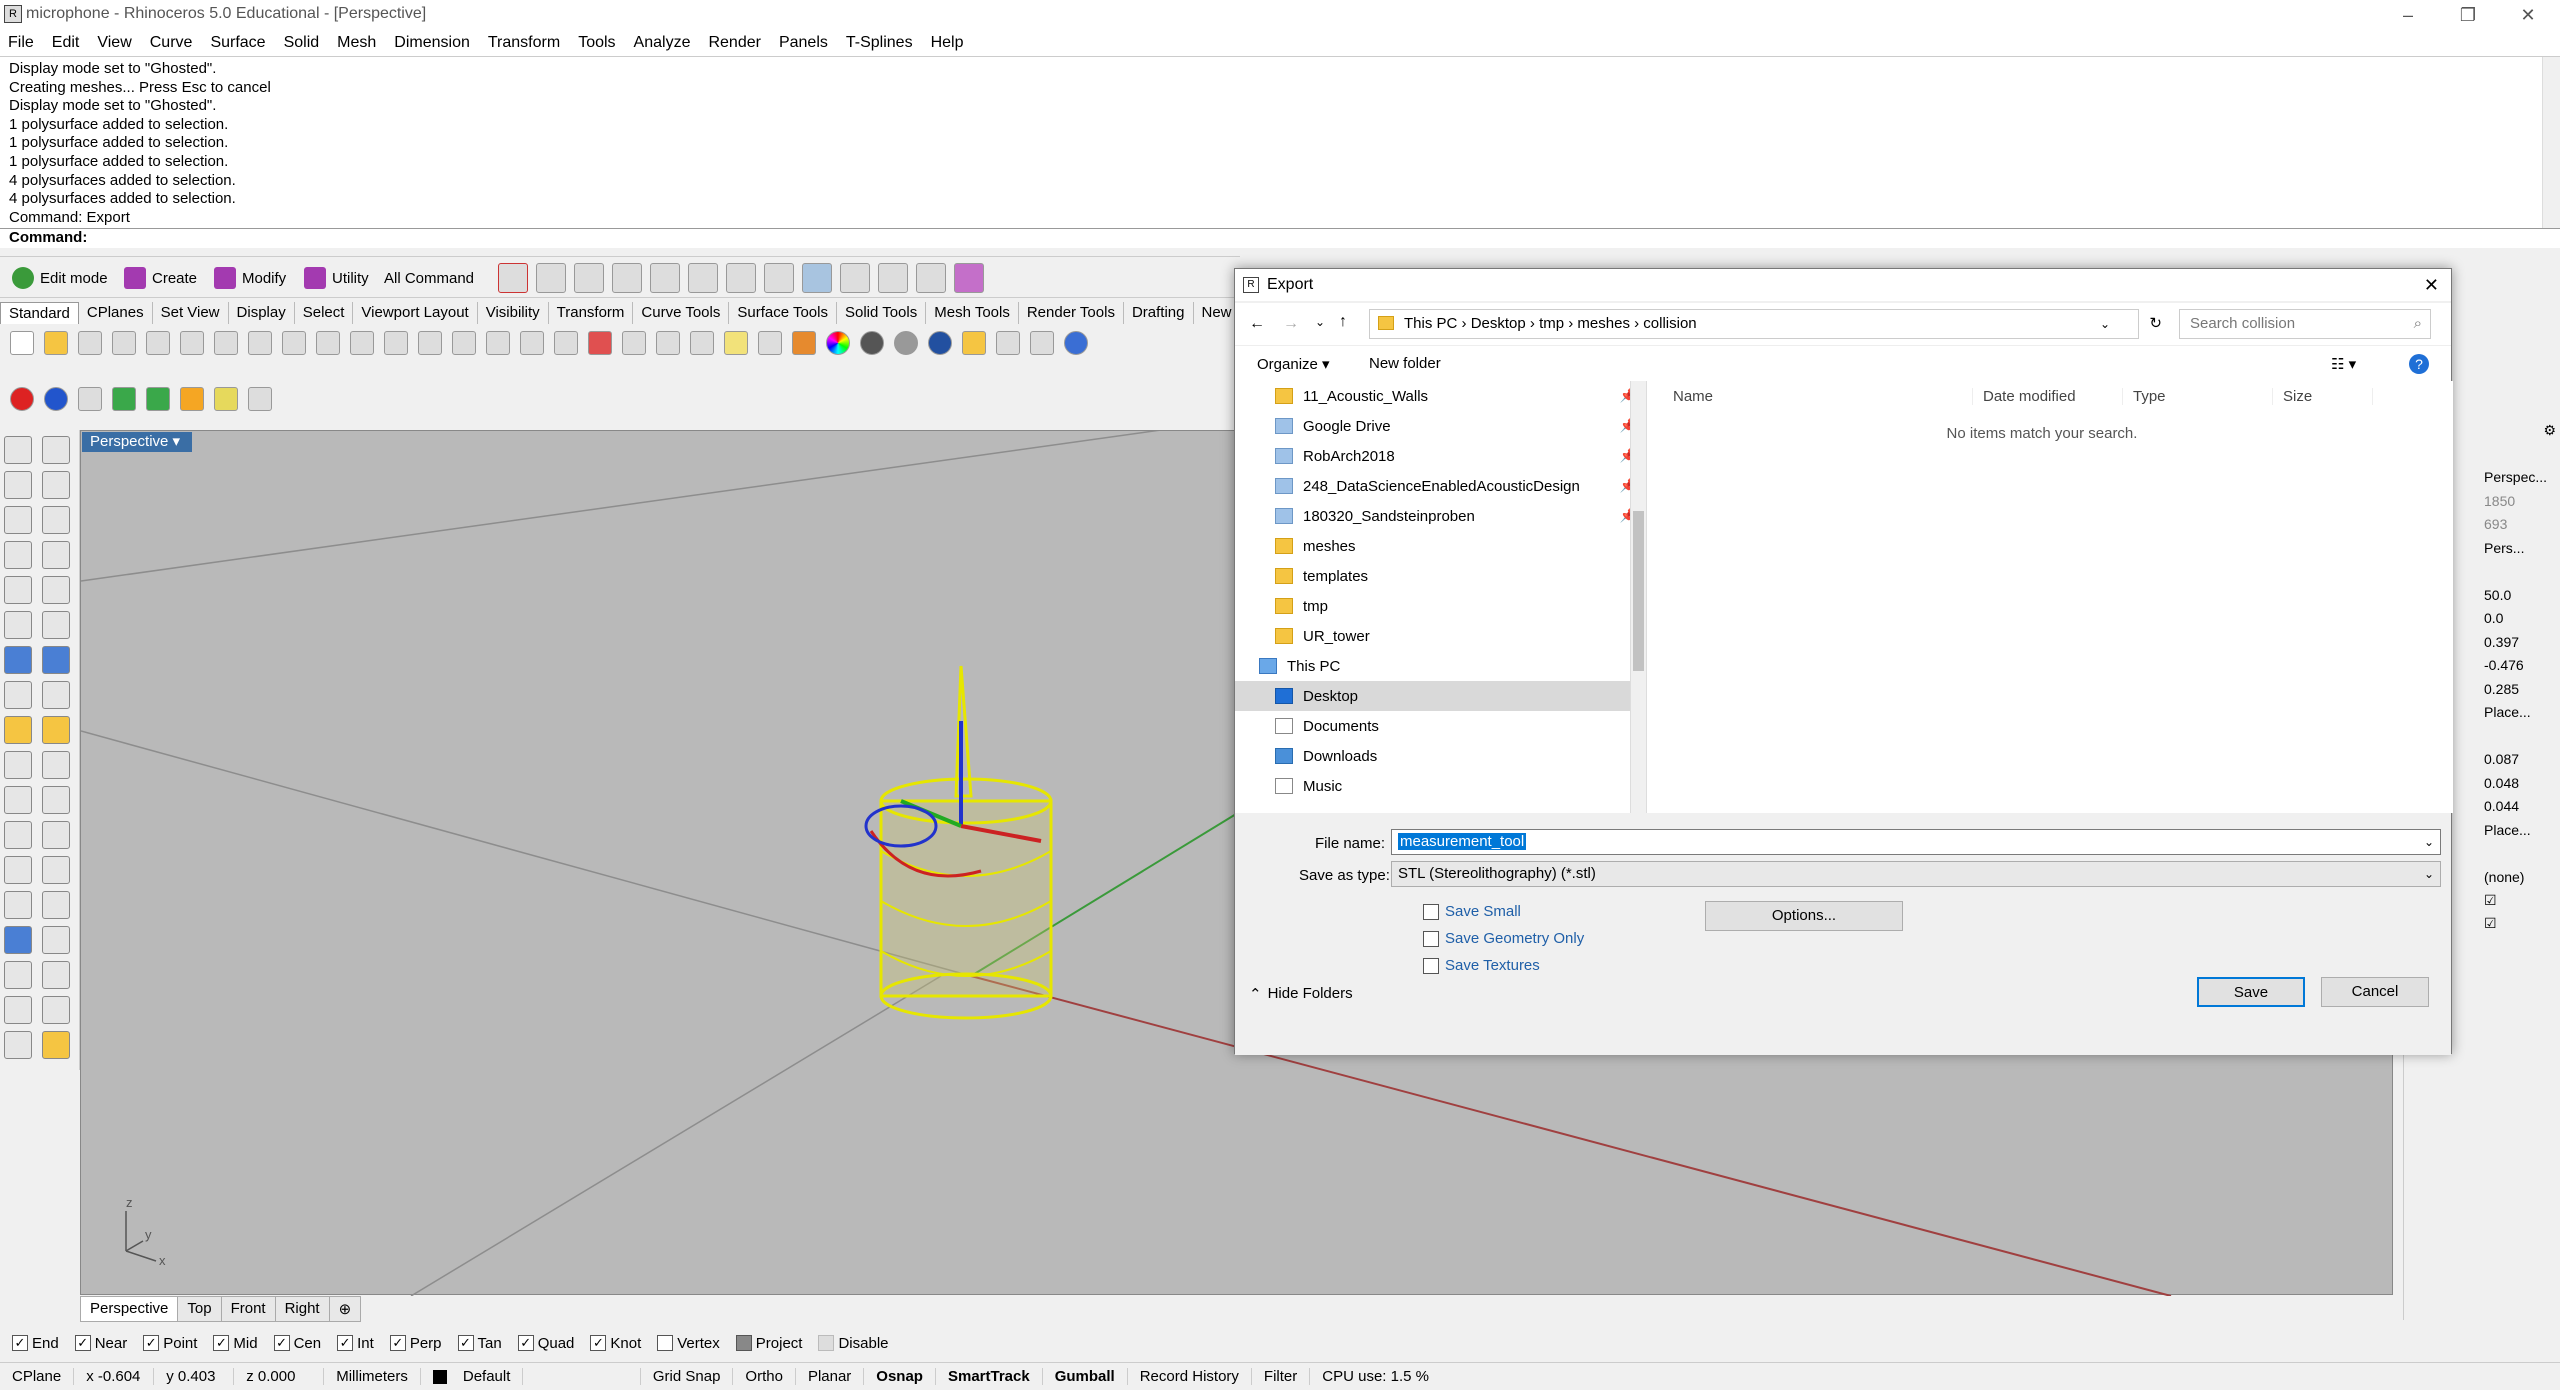 The width and height of the screenshot is (2560, 1390). I want to click on trim-icon, so click(18, 835).